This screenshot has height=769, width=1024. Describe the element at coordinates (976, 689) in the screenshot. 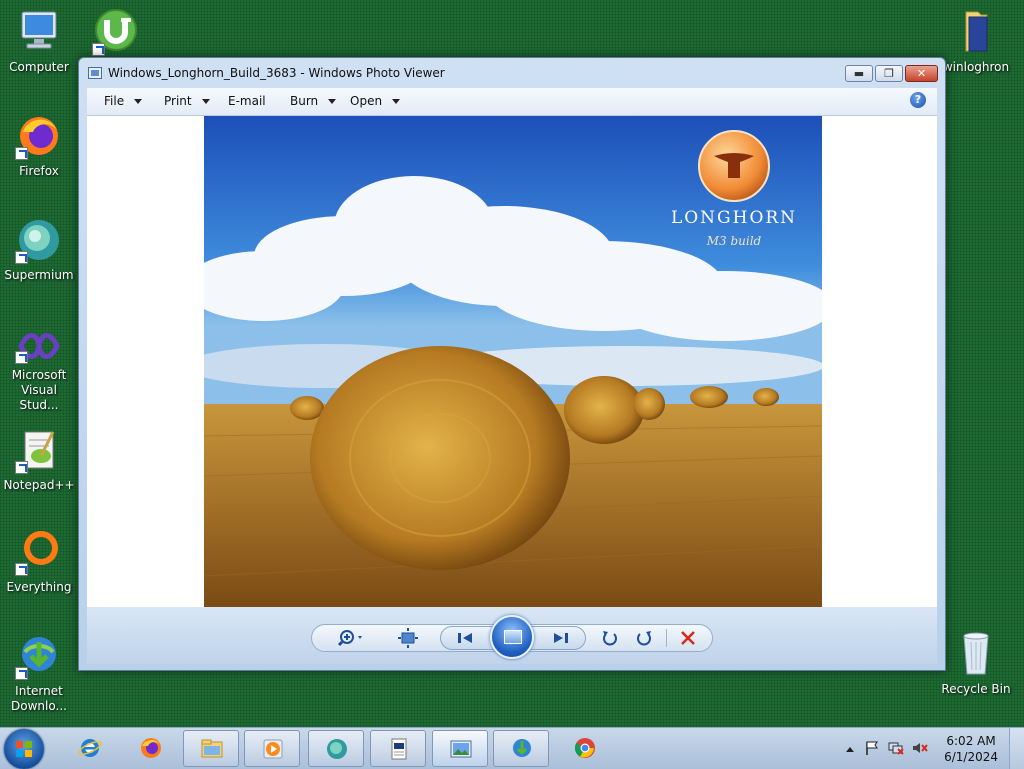

I see `desktop-icon-label: Recycle Bin` at that location.